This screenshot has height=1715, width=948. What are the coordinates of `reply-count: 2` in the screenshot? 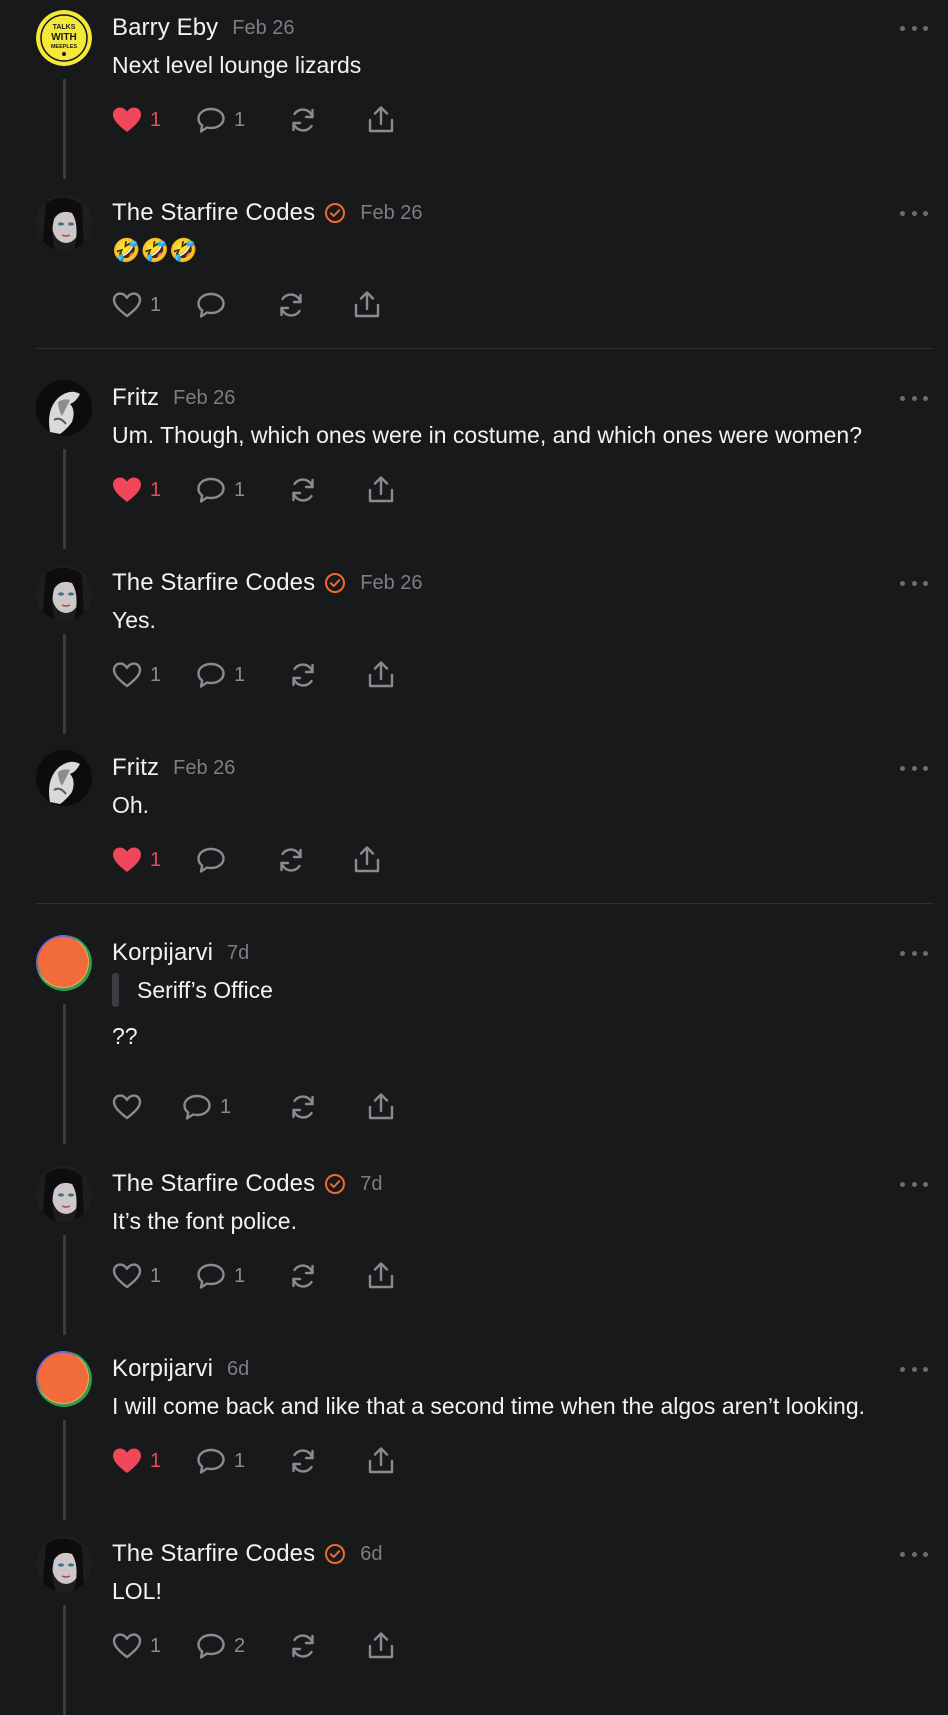 It's located at (240, 1645).